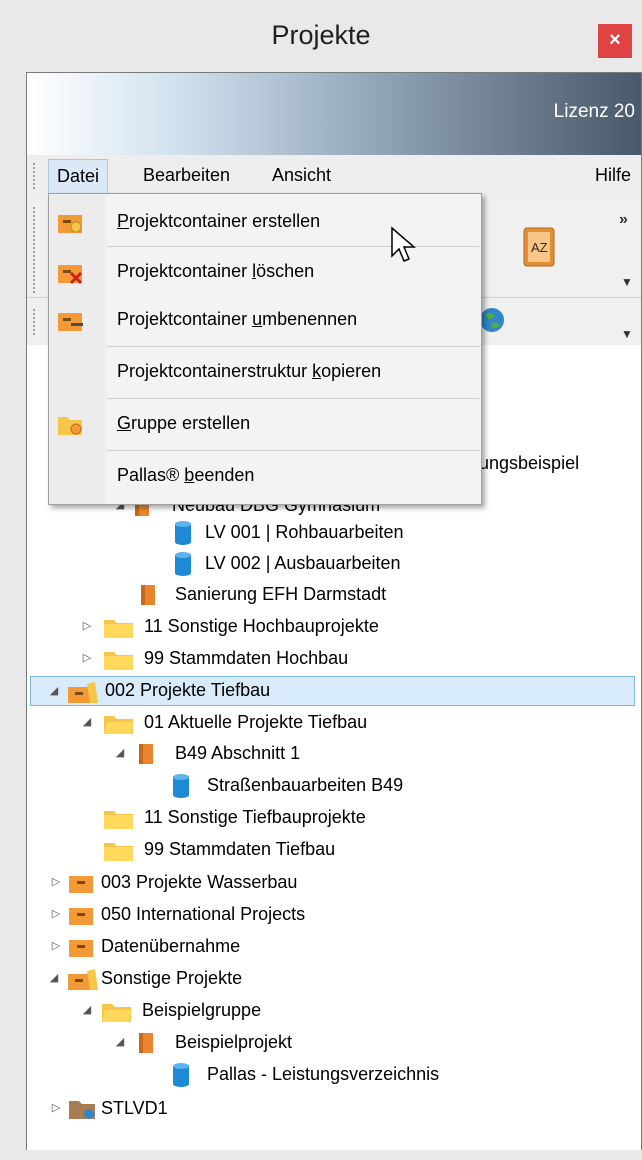 Image resolution: width=642 pixels, height=1160 pixels. Describe the element at coordinates (71, 223) in the screenshot. I see `folder-add-icon` at that location.